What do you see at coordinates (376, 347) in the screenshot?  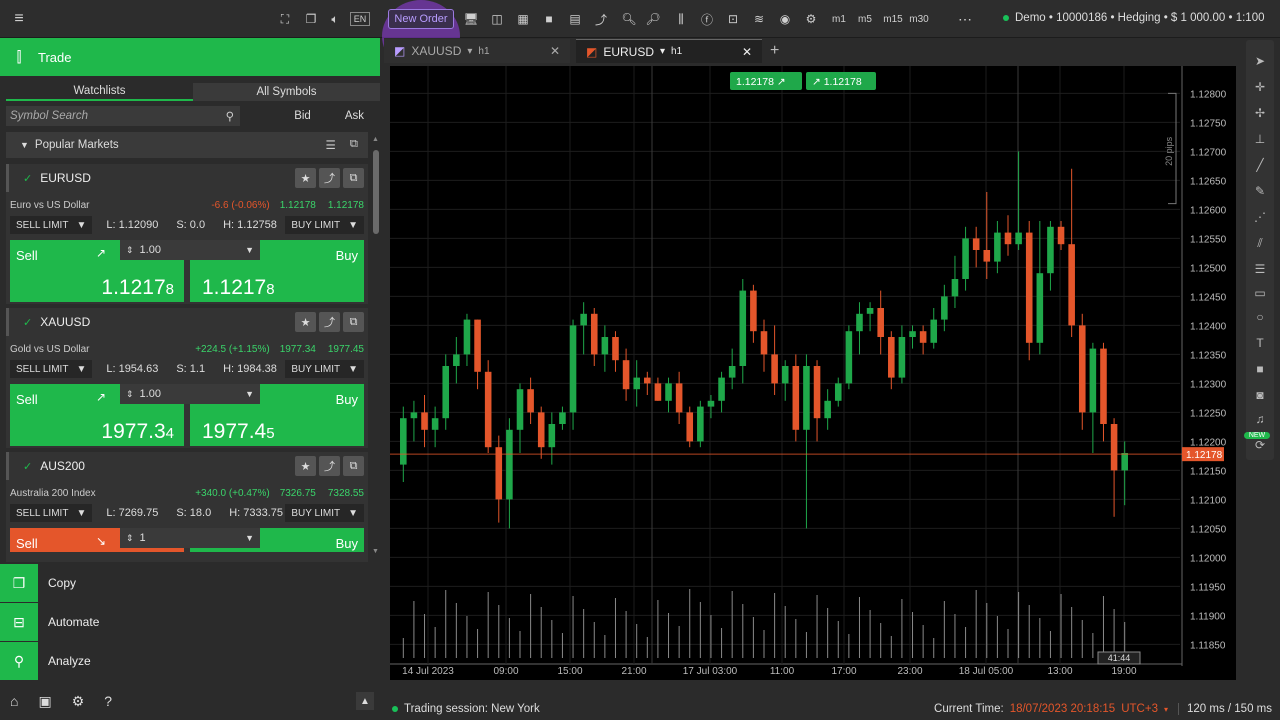 I see `watchlist-scrollbar: ▲ ▼` at bounding box center [376, 347].